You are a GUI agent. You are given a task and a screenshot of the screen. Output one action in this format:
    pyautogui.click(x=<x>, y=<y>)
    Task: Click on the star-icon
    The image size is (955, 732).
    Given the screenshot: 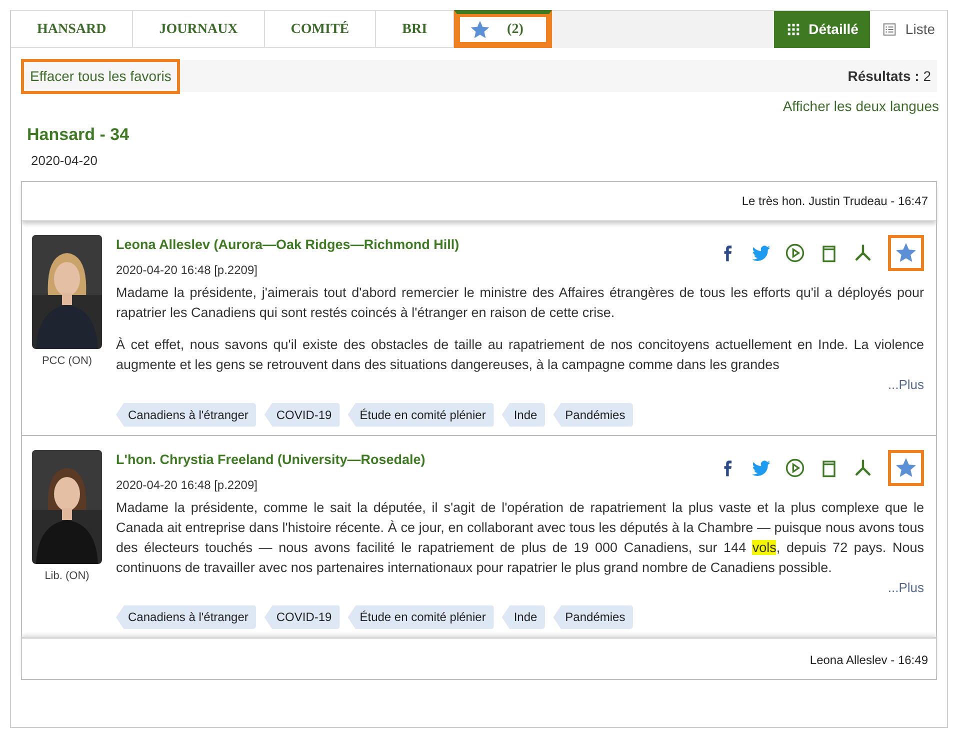 What is the action you would take?
    pyautogui.click(x=480, y=29)
    